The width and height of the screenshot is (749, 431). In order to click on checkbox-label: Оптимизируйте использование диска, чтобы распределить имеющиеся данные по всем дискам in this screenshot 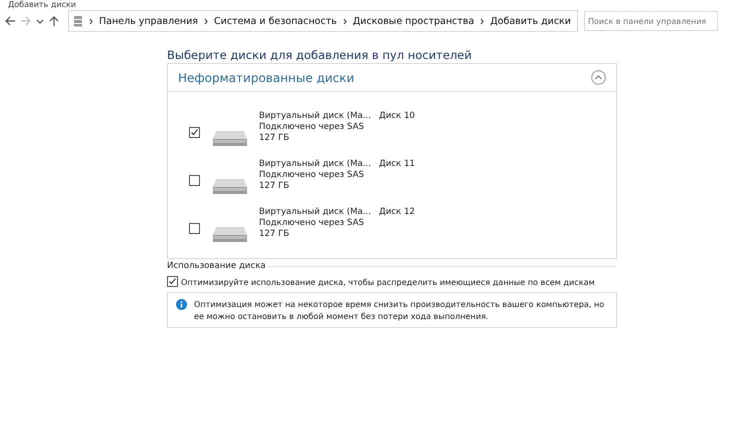, I will do `click(388, 281)`.